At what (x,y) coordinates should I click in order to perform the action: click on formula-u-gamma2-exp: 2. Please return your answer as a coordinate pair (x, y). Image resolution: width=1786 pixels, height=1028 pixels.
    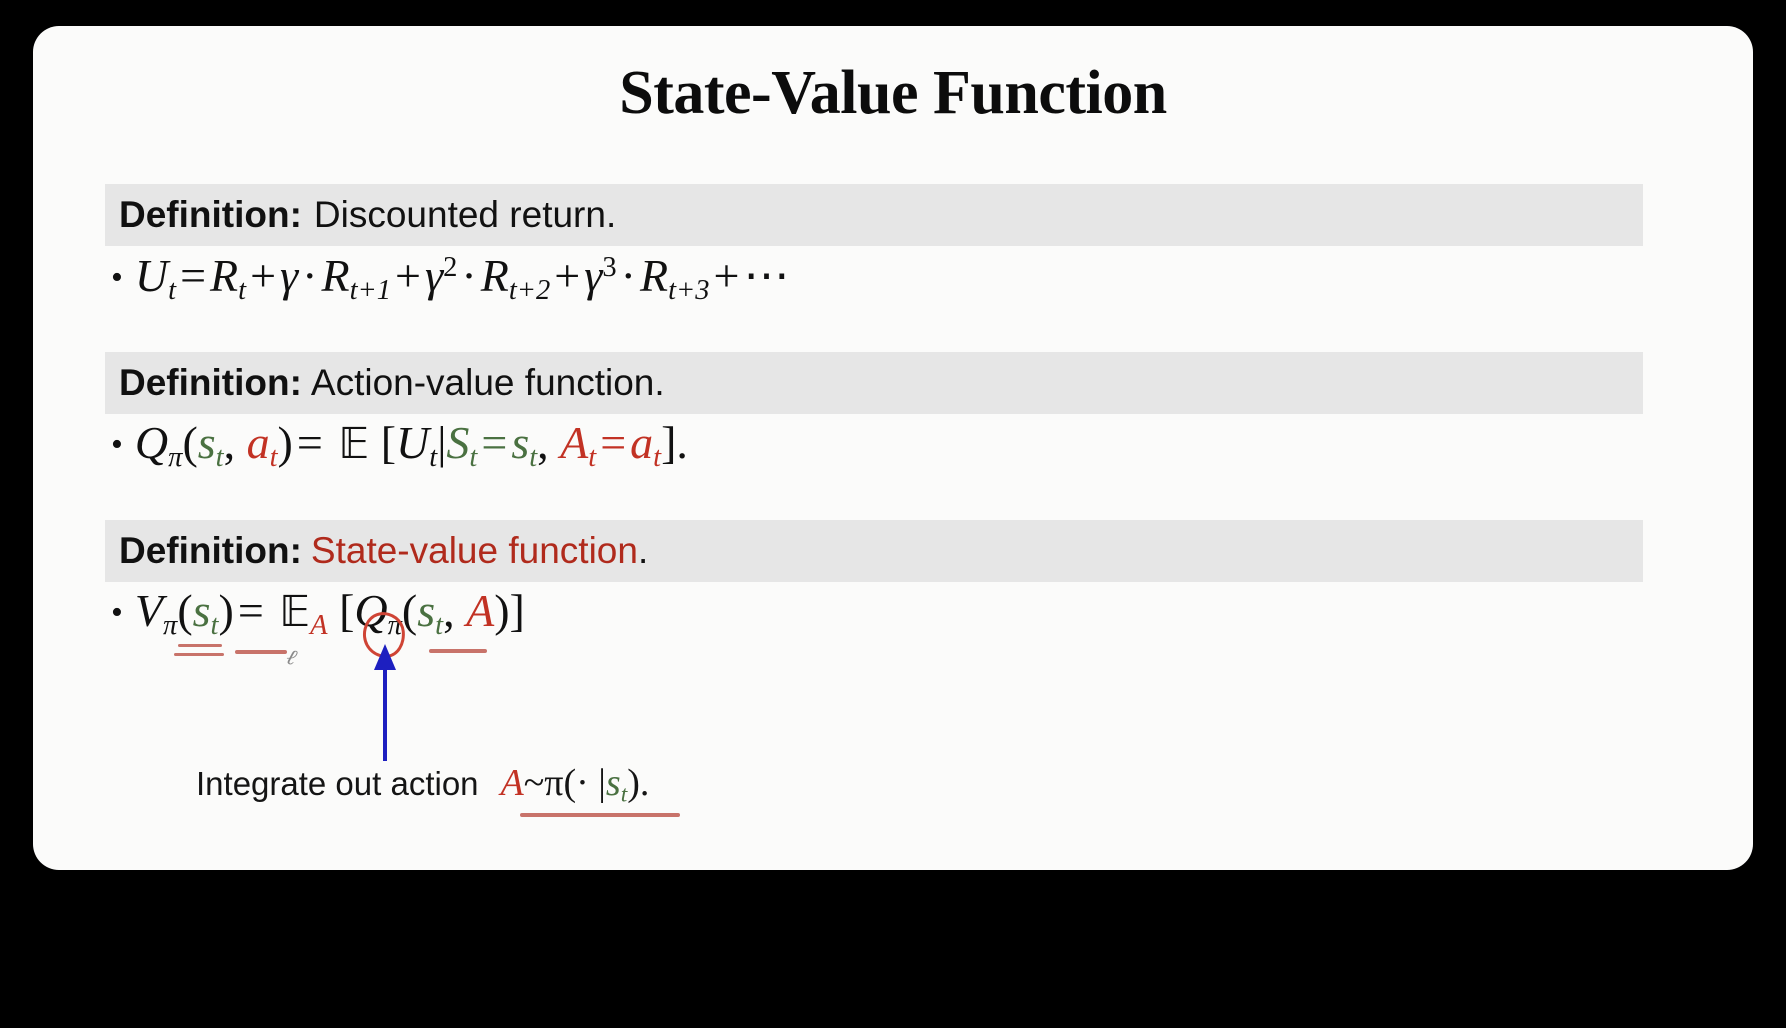
    Looking at the image, I should click on (450, 268).